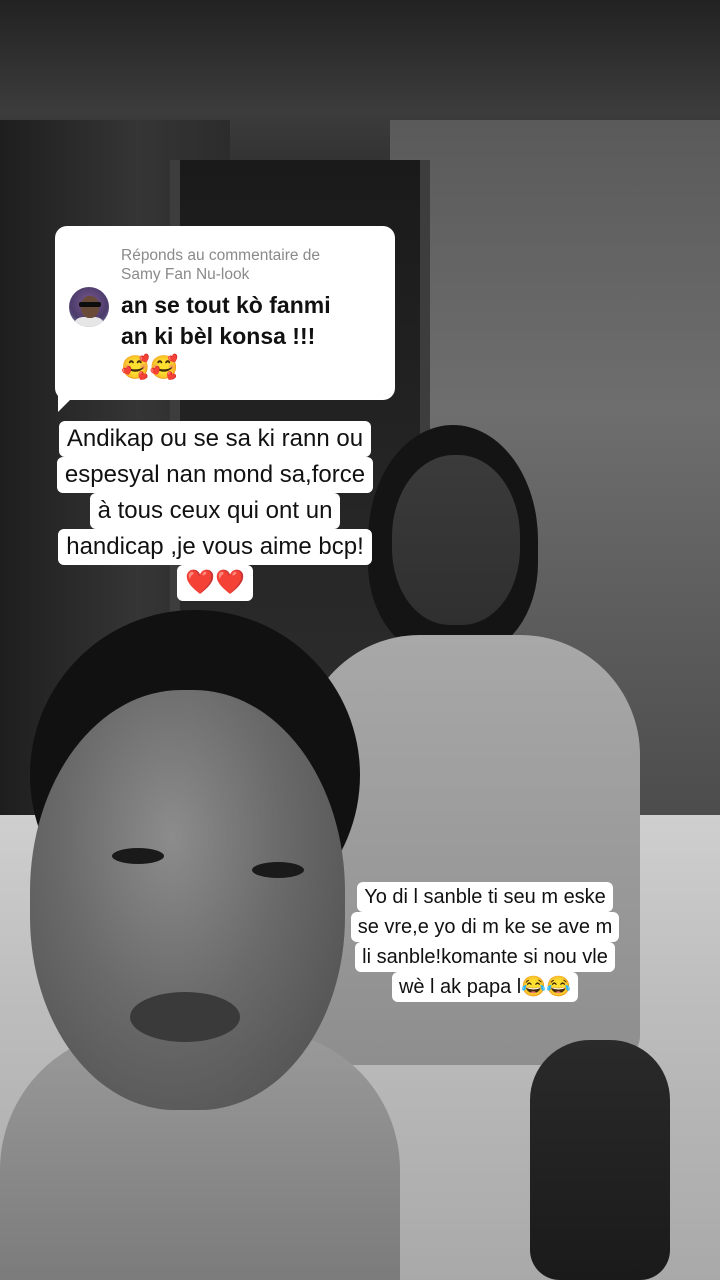 The image size is (720, 1280). I want to click on girl-face, so click(456, 540).